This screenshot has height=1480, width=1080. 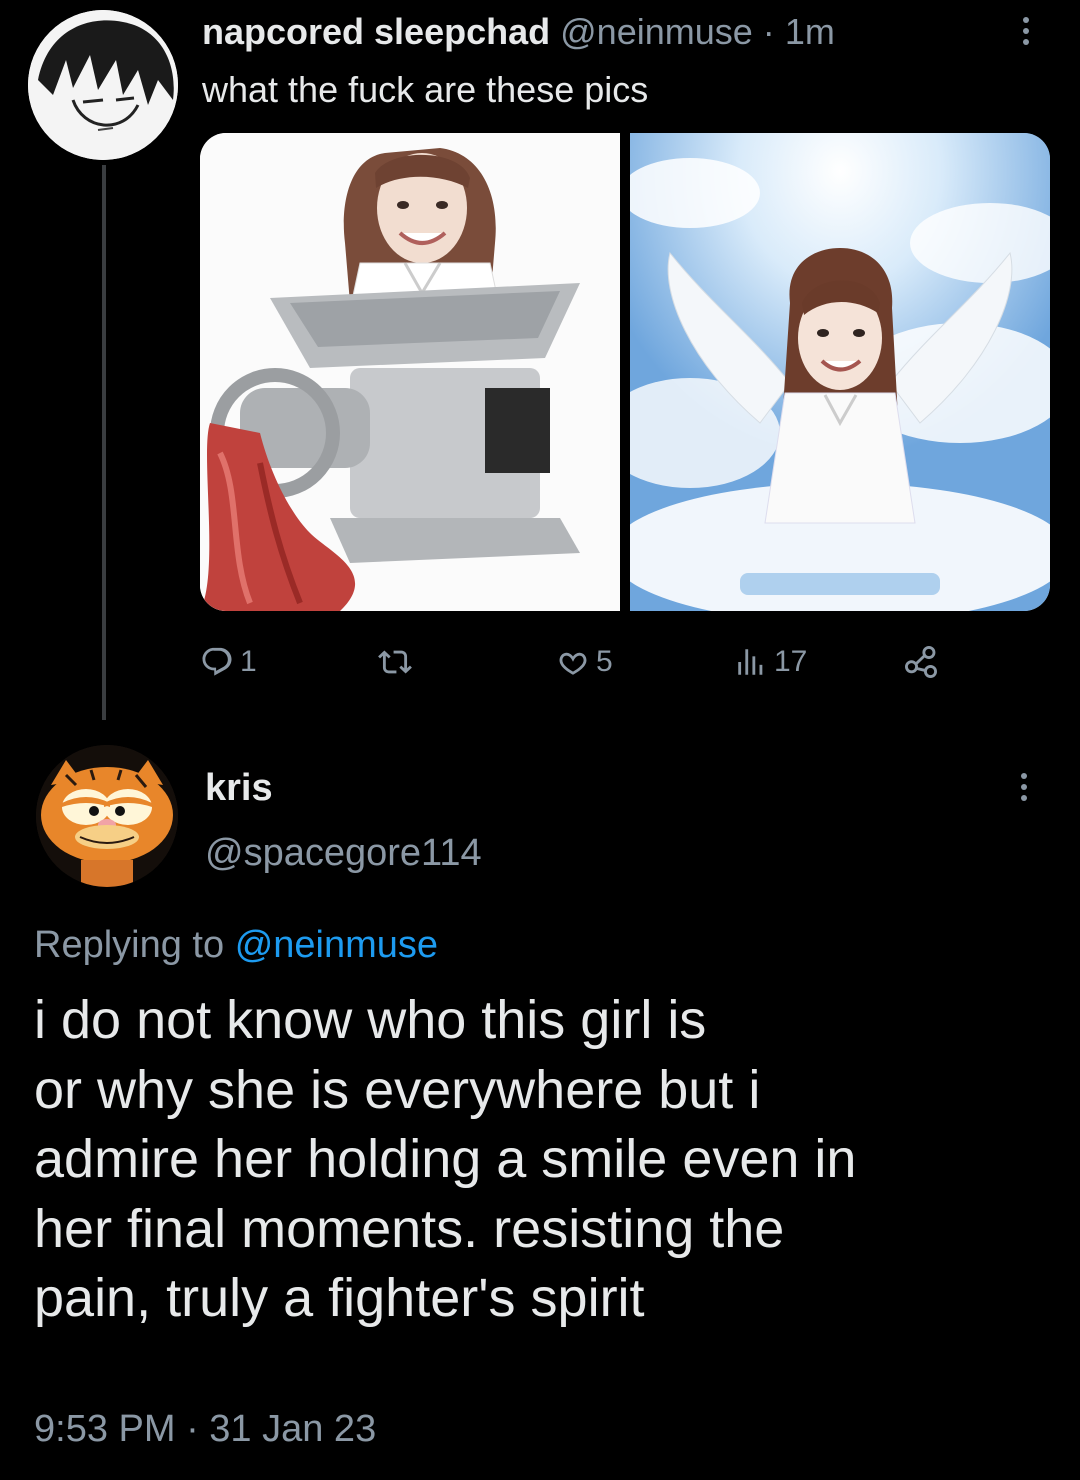 I want to click on thread-line, so click(x=104, y=442).